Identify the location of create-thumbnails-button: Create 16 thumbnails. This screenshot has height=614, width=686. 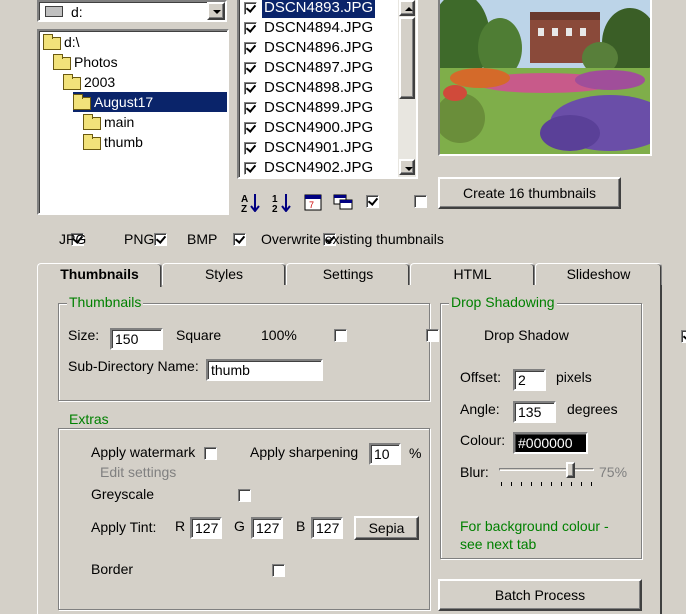
(529, 193).